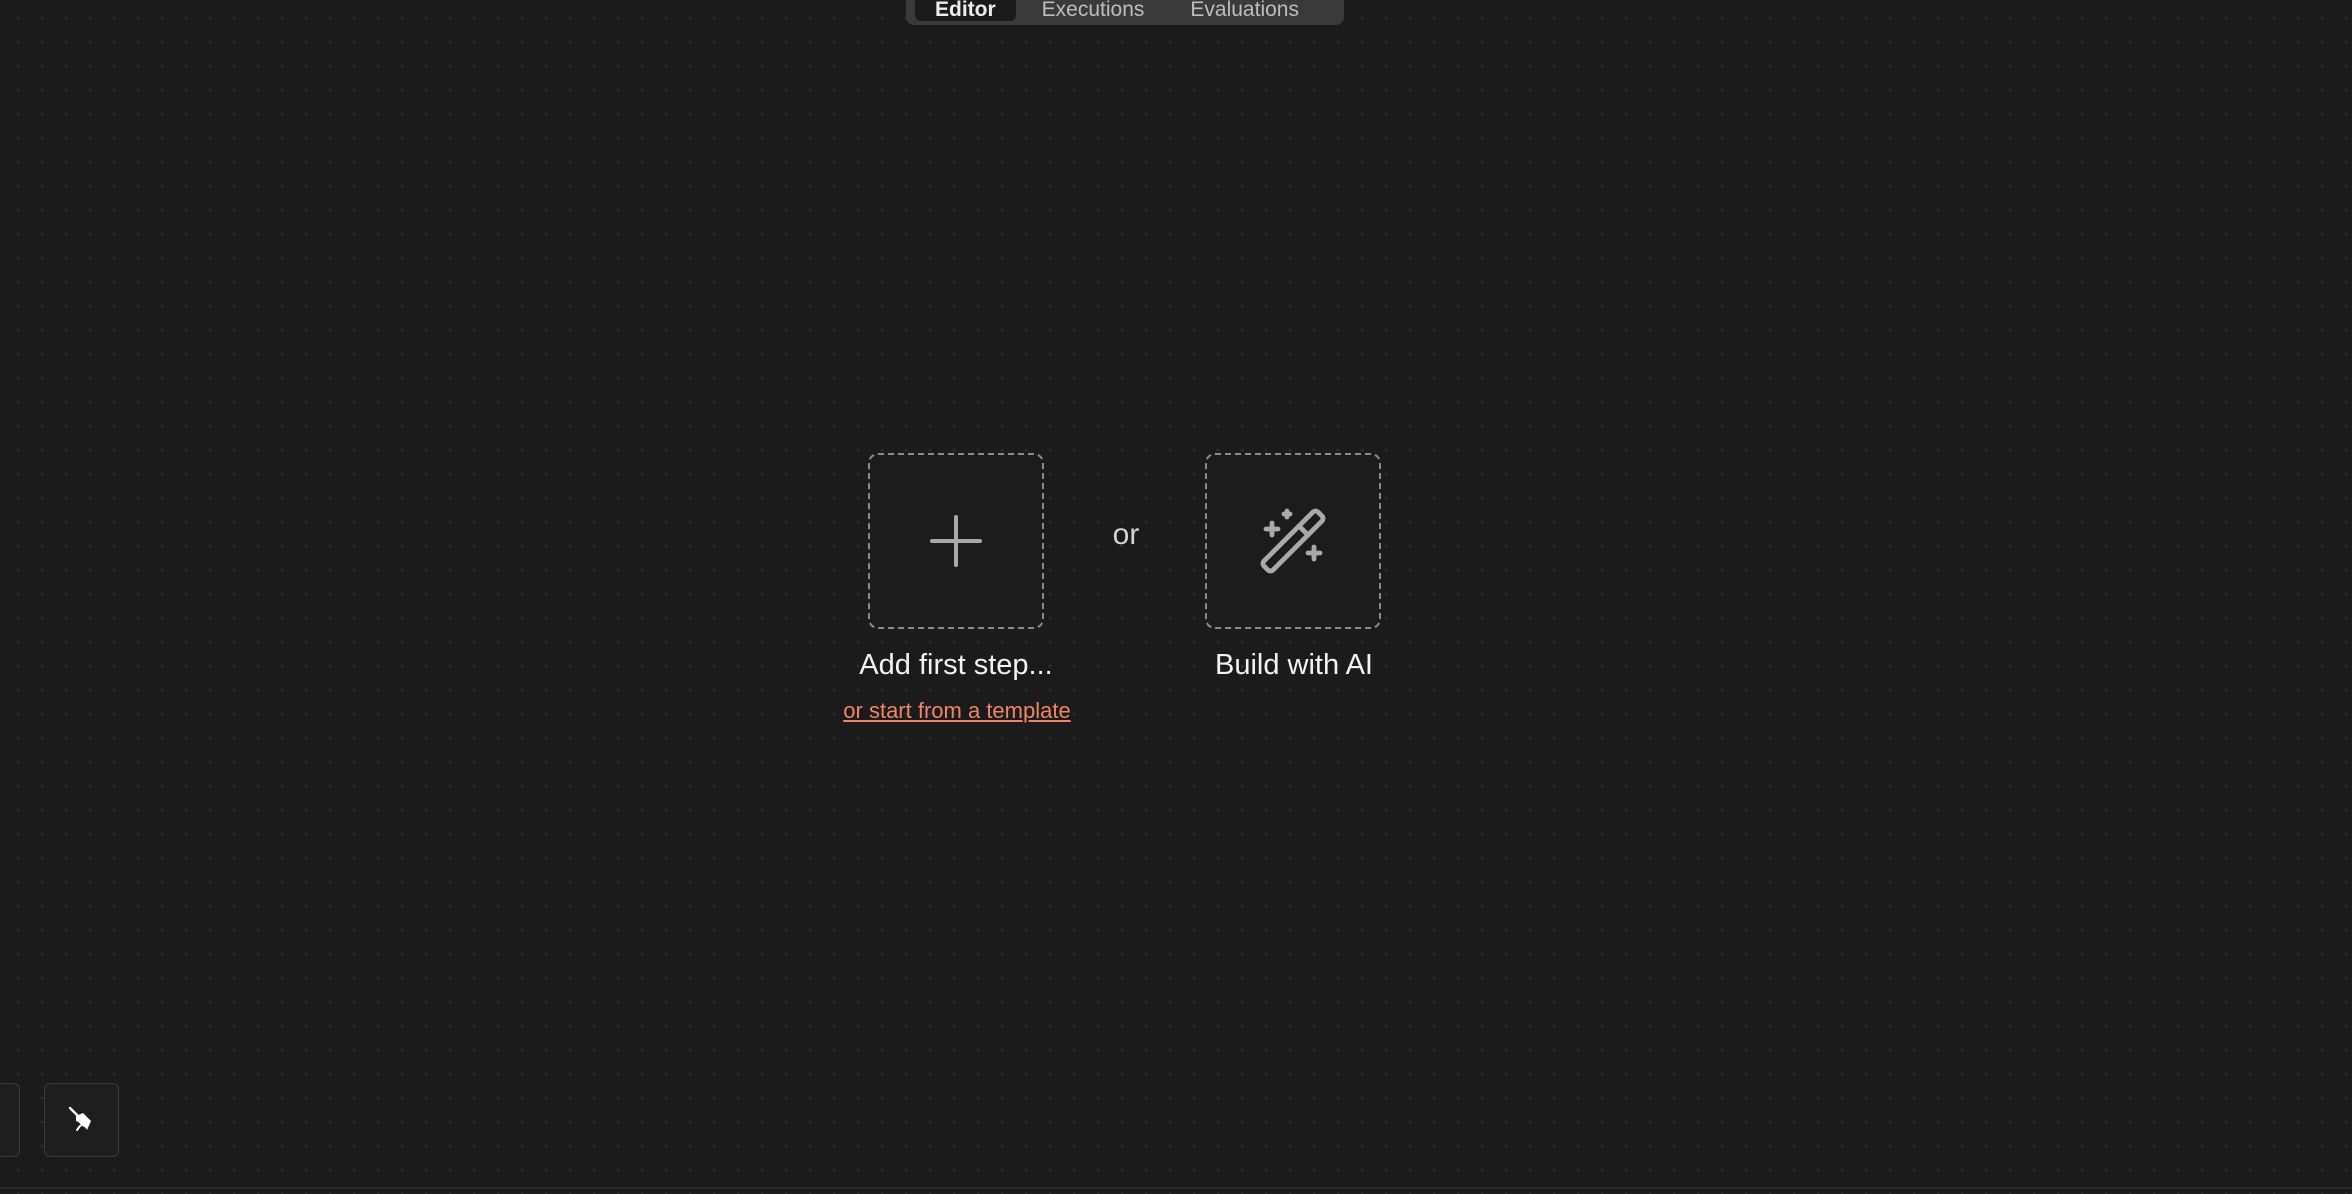  Describe the element at coordinates (1093, 10) in the screenshot. I see `tab-executions: Executions` at that location.